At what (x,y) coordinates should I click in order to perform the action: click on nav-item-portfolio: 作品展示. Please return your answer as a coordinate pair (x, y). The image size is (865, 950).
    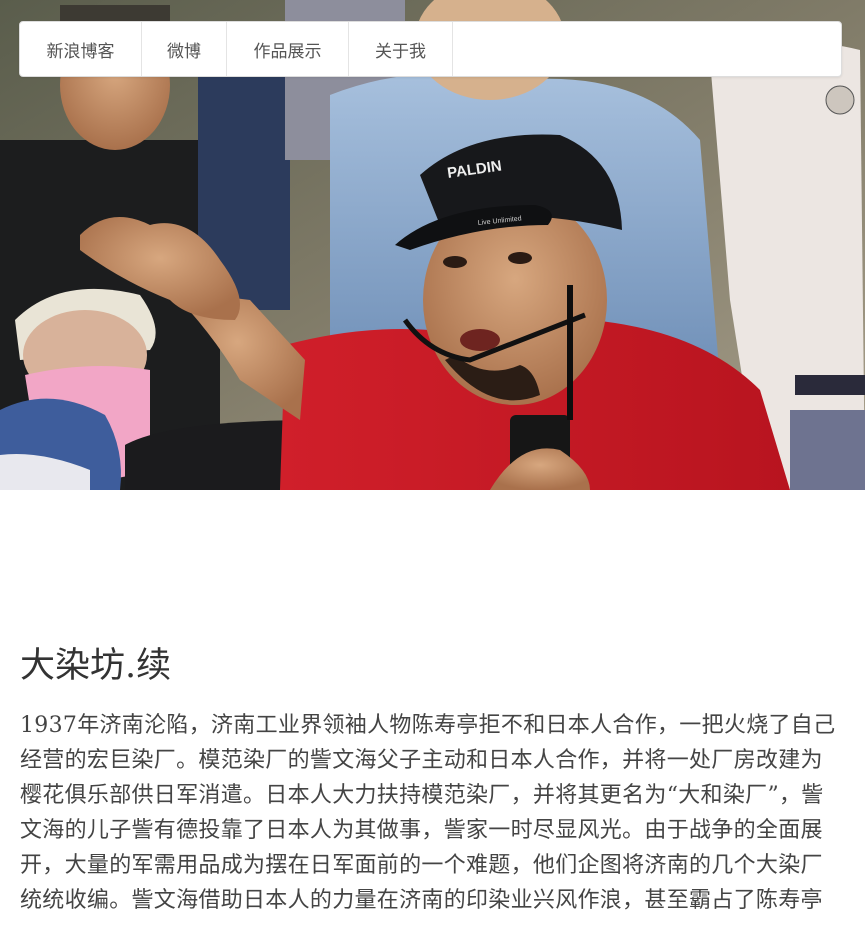
    Looking at the image, I should click on (288, 49).